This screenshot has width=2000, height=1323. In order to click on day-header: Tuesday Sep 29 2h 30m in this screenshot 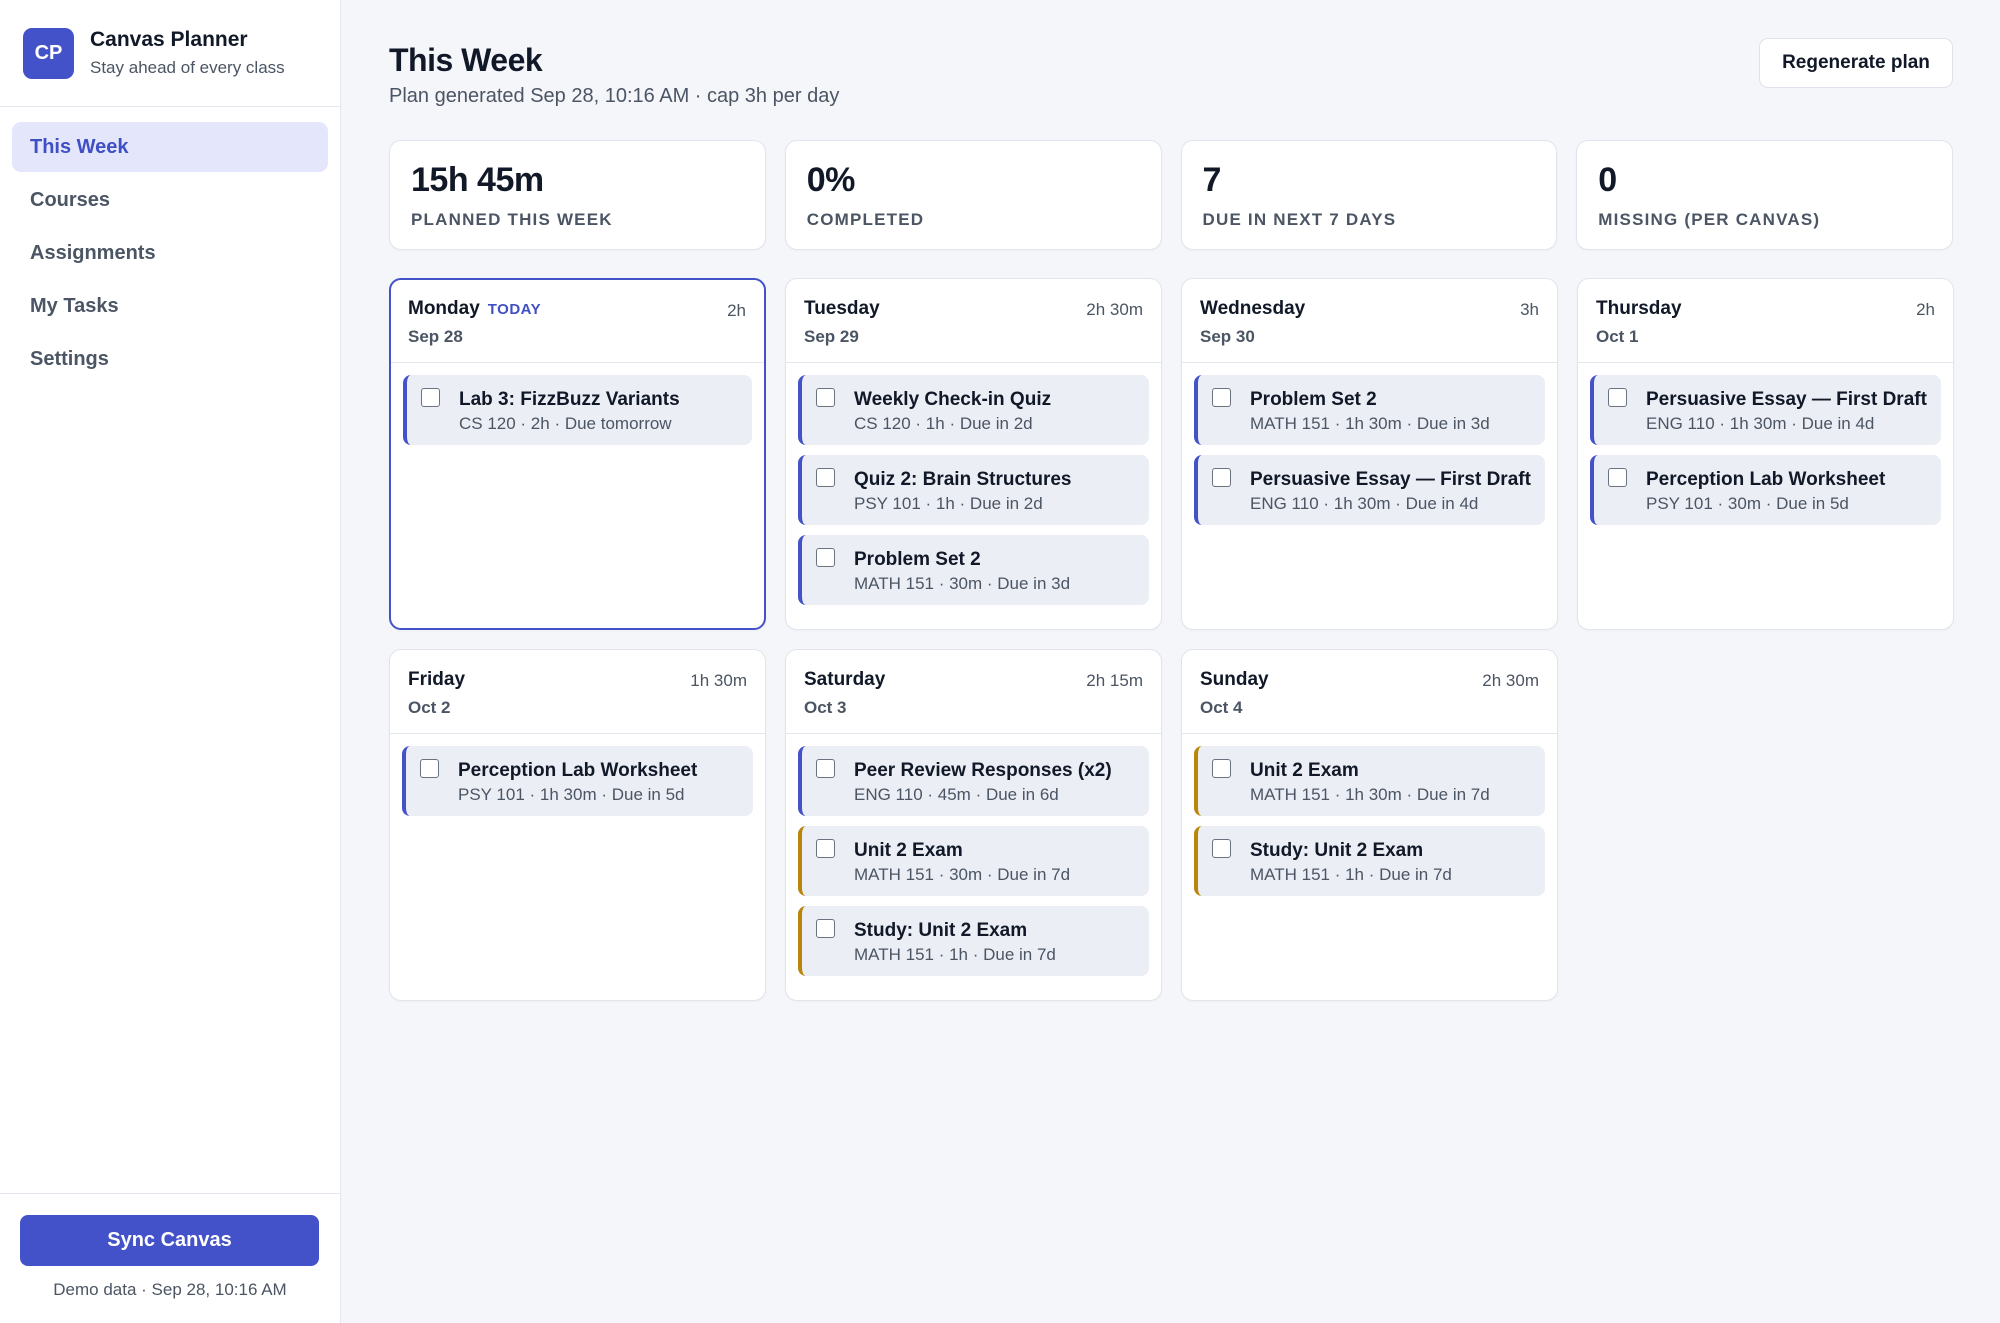, I will do `click(973, 321)`.